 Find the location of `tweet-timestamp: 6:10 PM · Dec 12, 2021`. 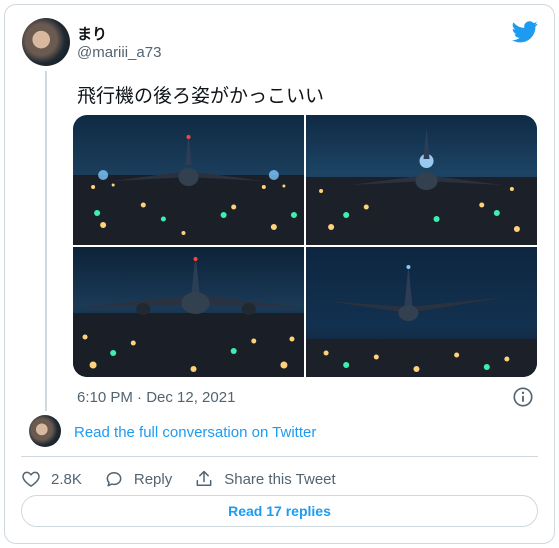

tweet-timestamp: 6:10 PM · Dec 12, 2021 is located at coordinates (156, 397).